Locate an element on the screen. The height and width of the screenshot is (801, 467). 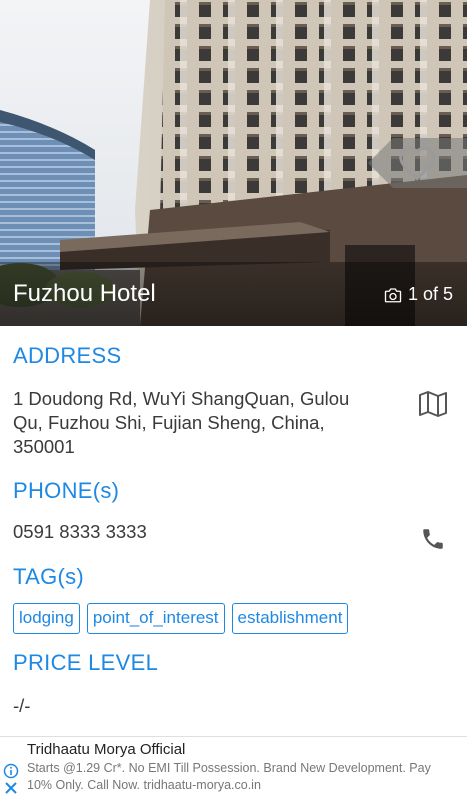
photo-counter-label: 1 of 5 is located at coordinates (430, 294).